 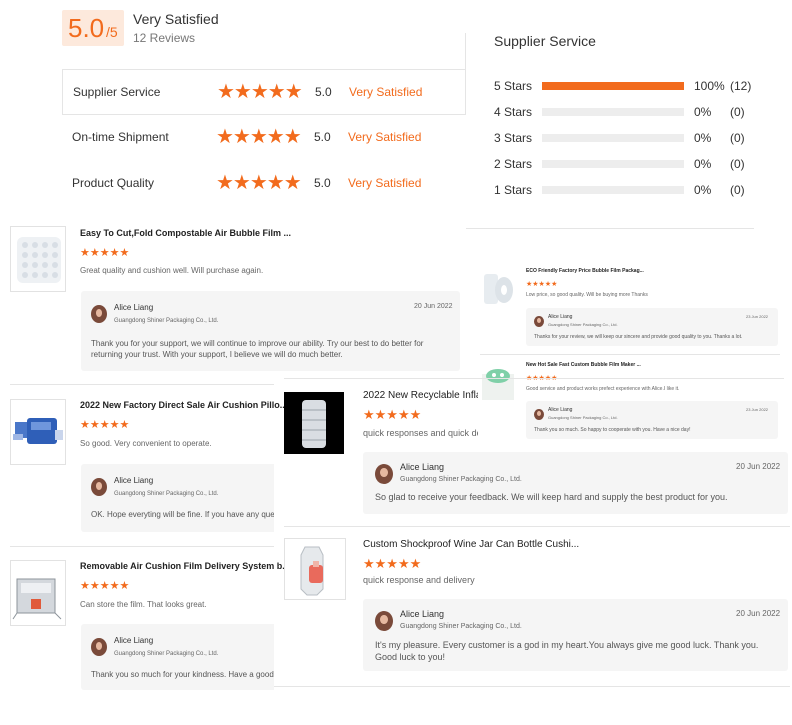 What do you see at coordinates (164, 38) in the screenshot?
I see `review-count: 12 Reviews` at bounding box center [164, 38].